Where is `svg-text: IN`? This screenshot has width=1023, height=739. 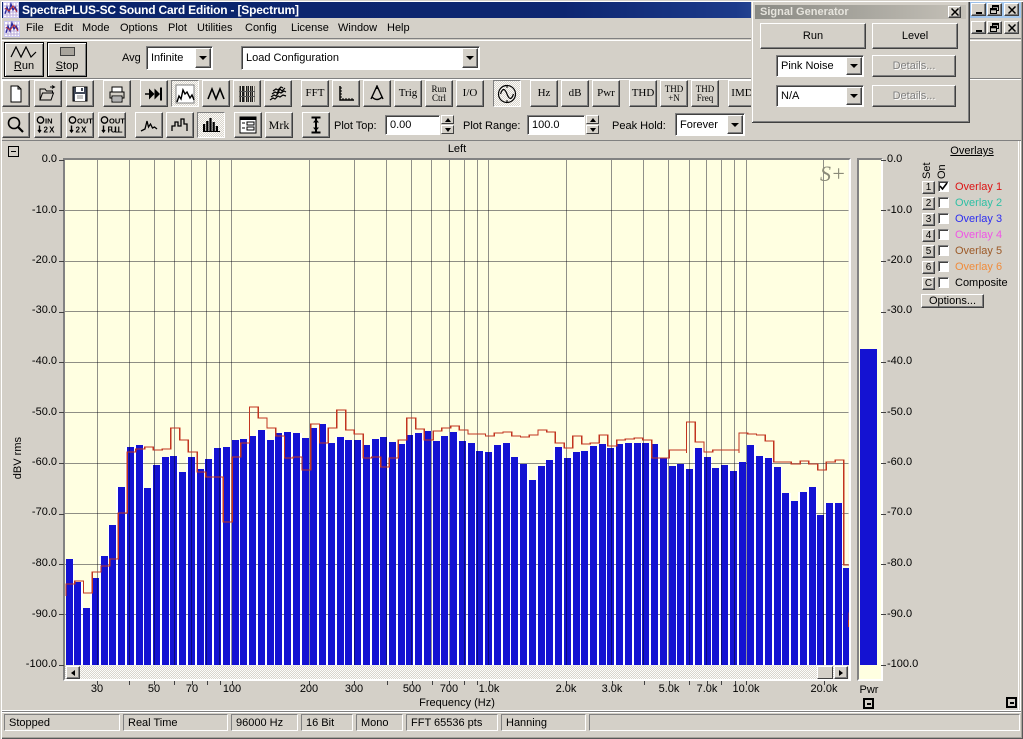 svg-text: IN is located at coordinates (49, 121).